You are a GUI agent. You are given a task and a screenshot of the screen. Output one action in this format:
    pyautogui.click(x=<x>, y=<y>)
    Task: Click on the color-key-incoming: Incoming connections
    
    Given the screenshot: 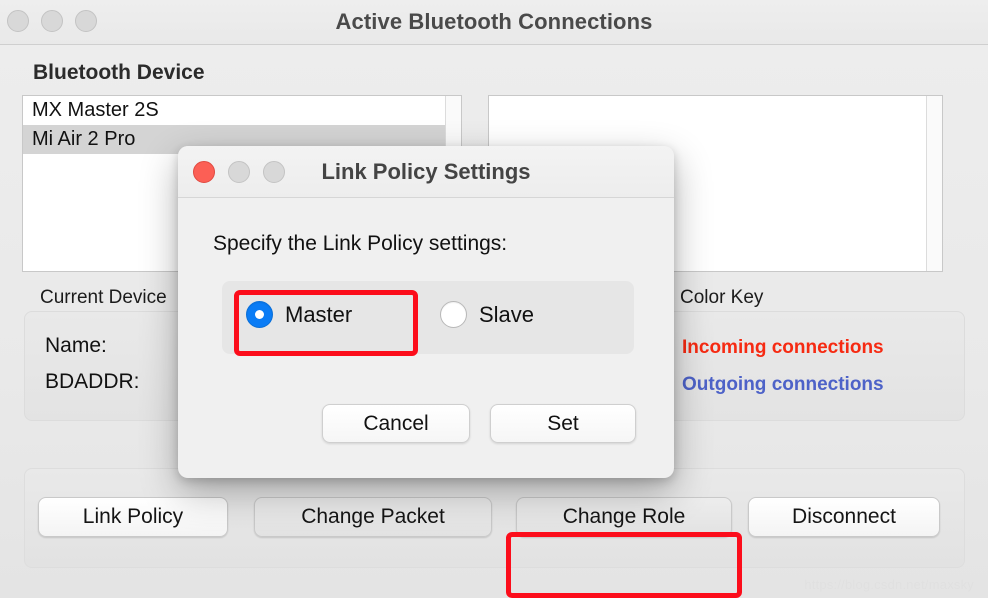 What is the action you would take?
    pyautogui.click(x=783, y=347)
    